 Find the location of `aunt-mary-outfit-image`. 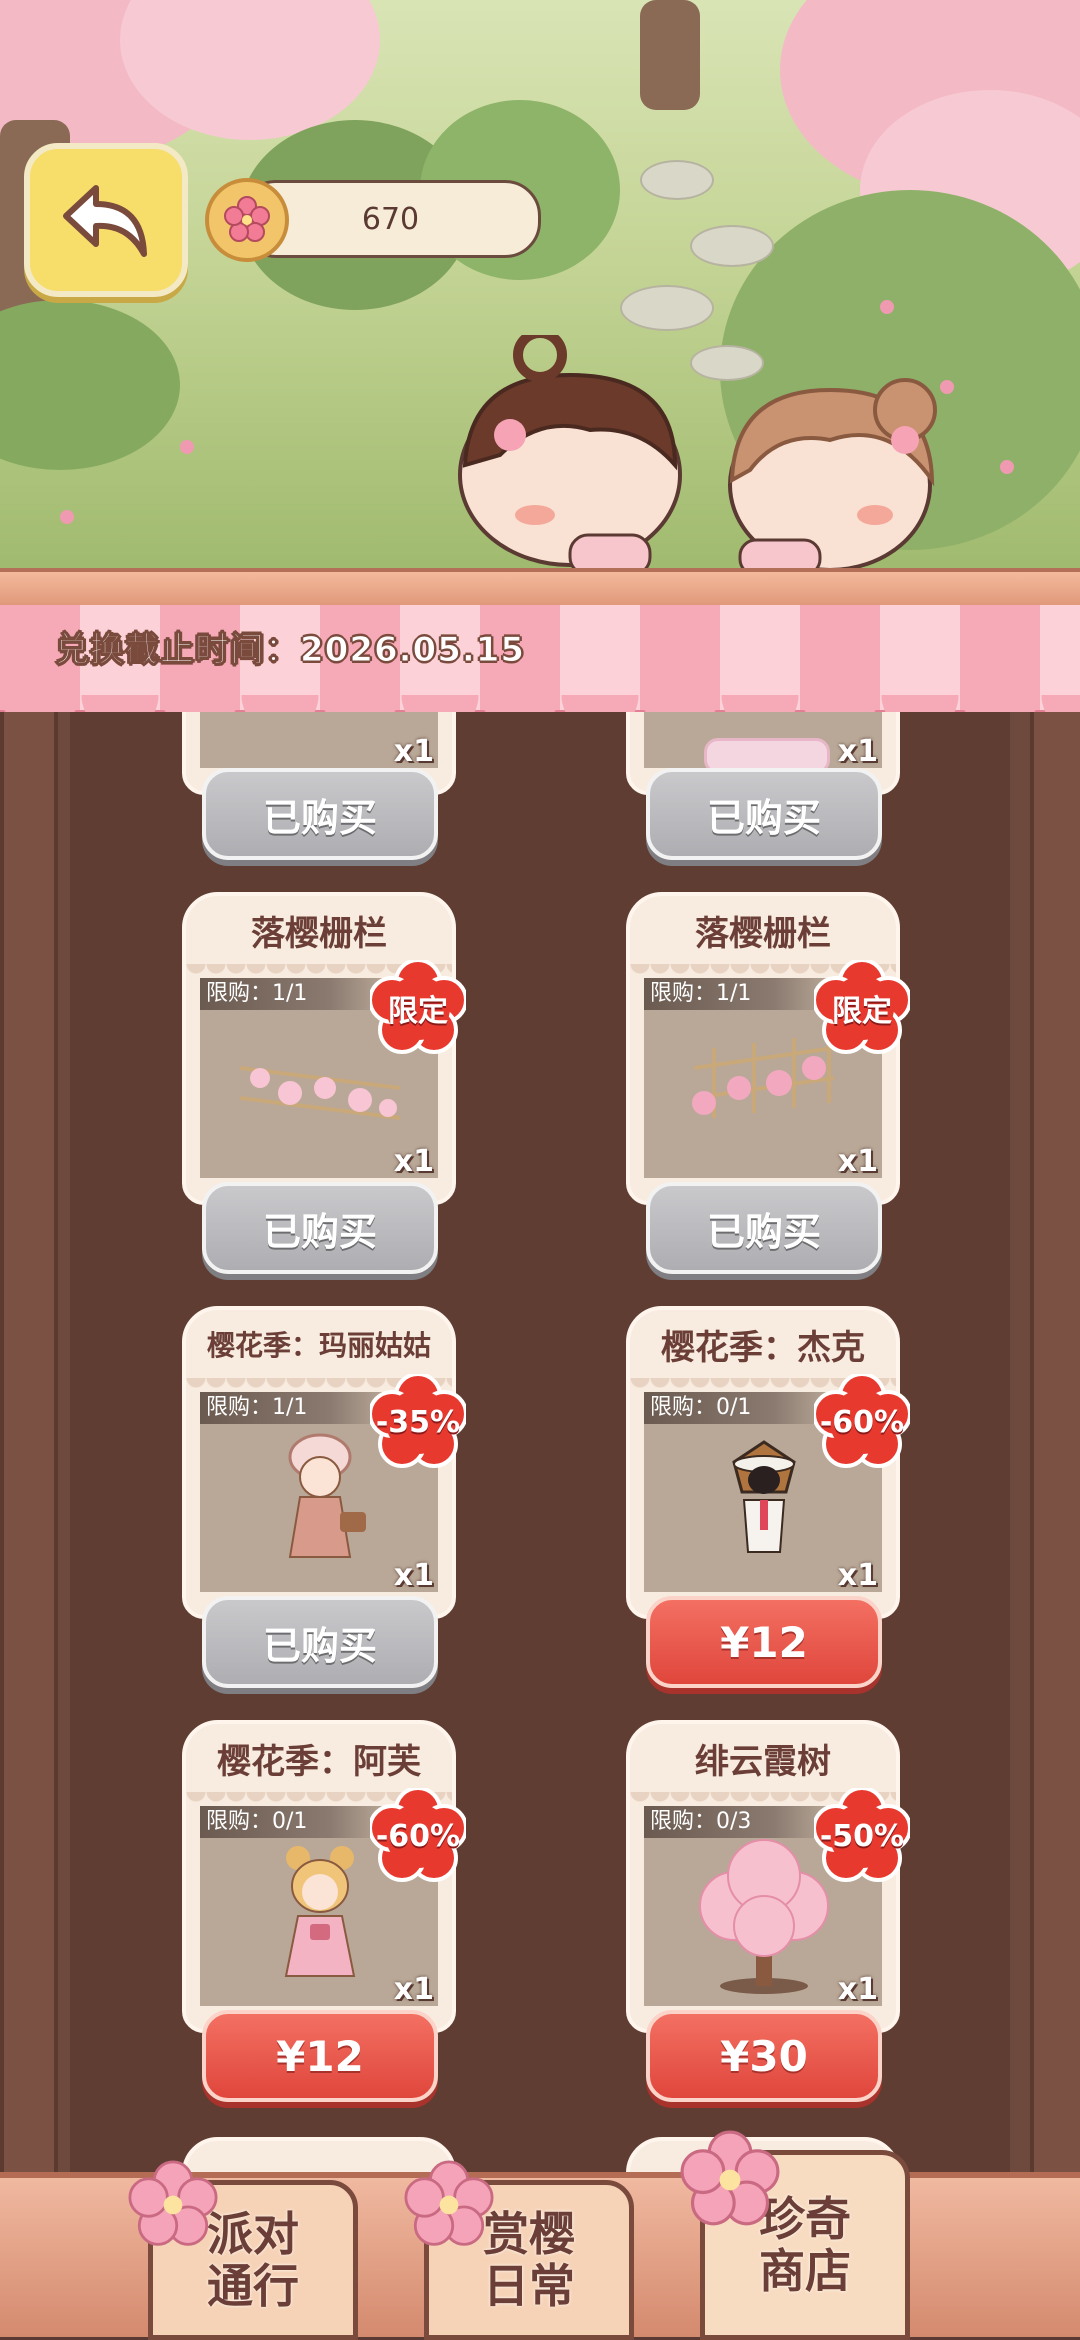

aunt-mary-outfit-image is located at coordinates (327, 1495).